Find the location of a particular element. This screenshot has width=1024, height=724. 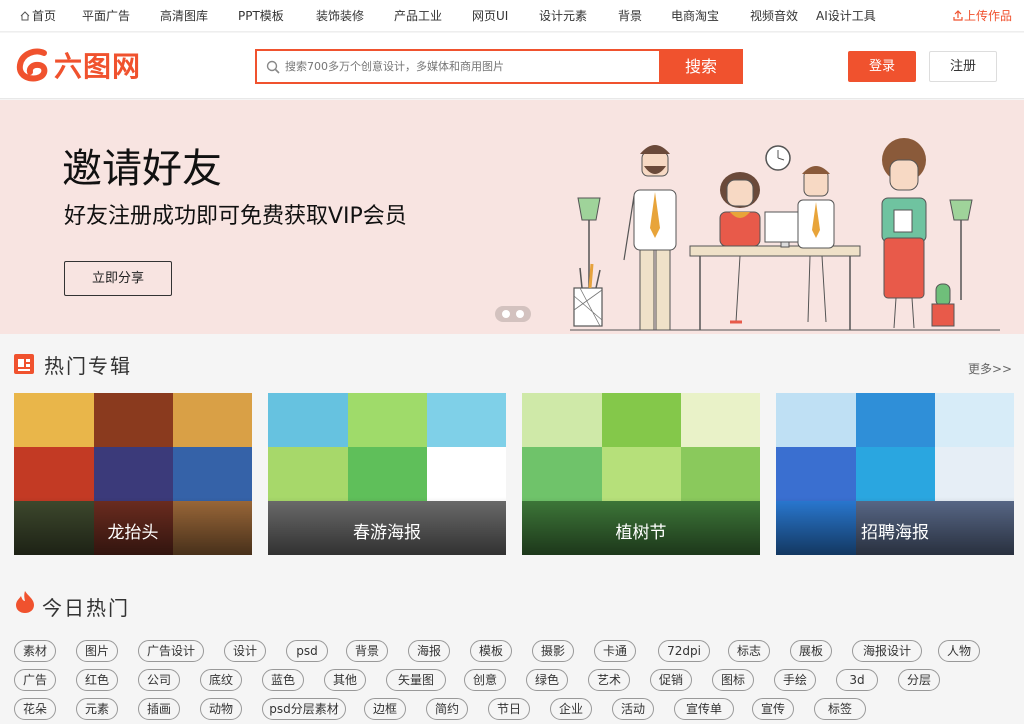

header: 六图网 搜索 登录 注册 is located at coordinates (512, 66).